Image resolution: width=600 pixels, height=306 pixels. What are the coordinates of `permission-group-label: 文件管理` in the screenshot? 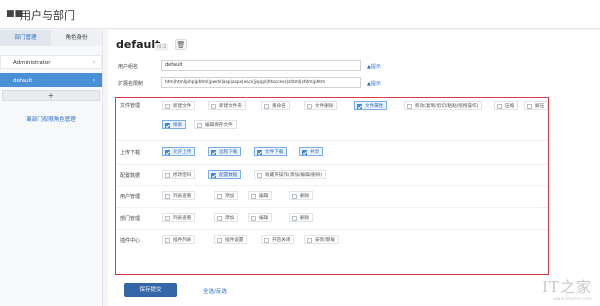 It's located at (130, 106).